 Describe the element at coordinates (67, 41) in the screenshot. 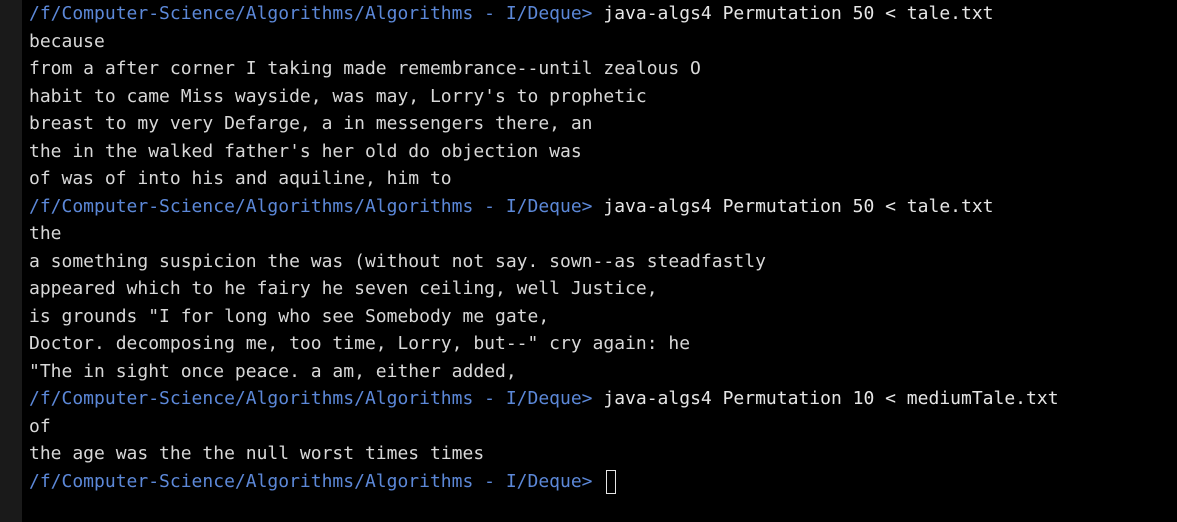

I see `output-line: because` at that location.